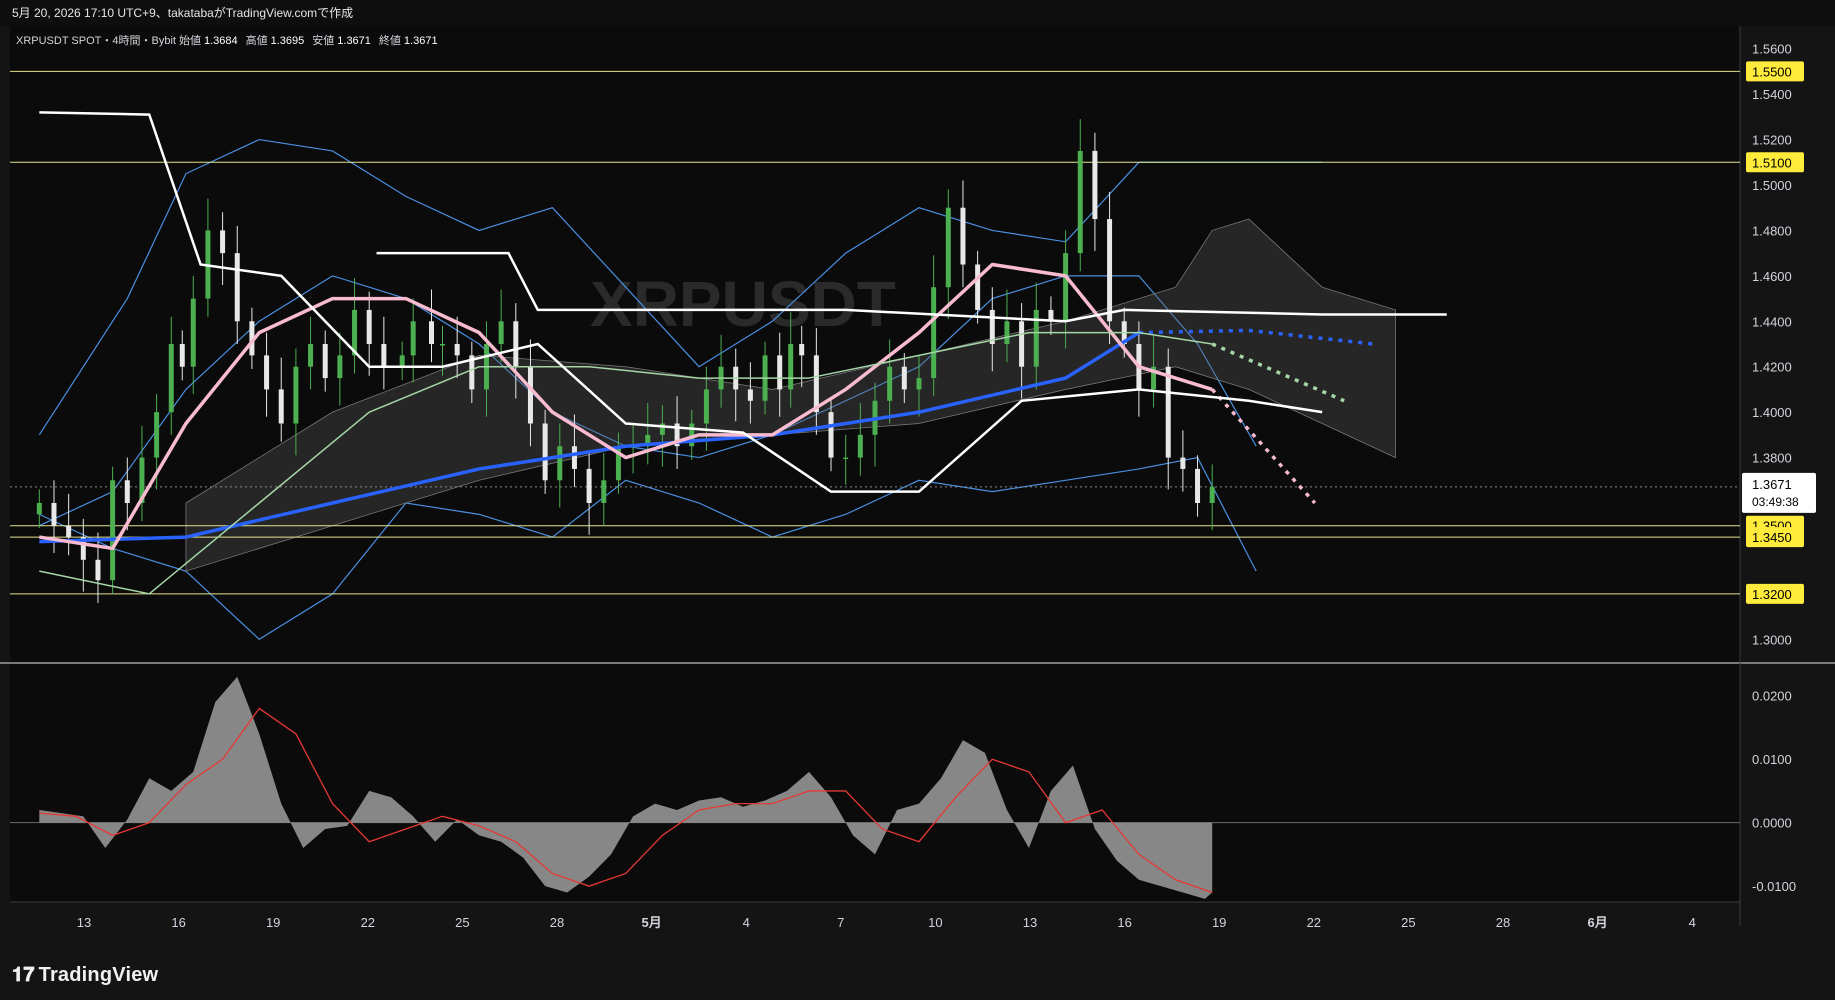 The image size is (1835, 1000). I want to click on price-tick-1: 1.5400, so click(1772, 94).